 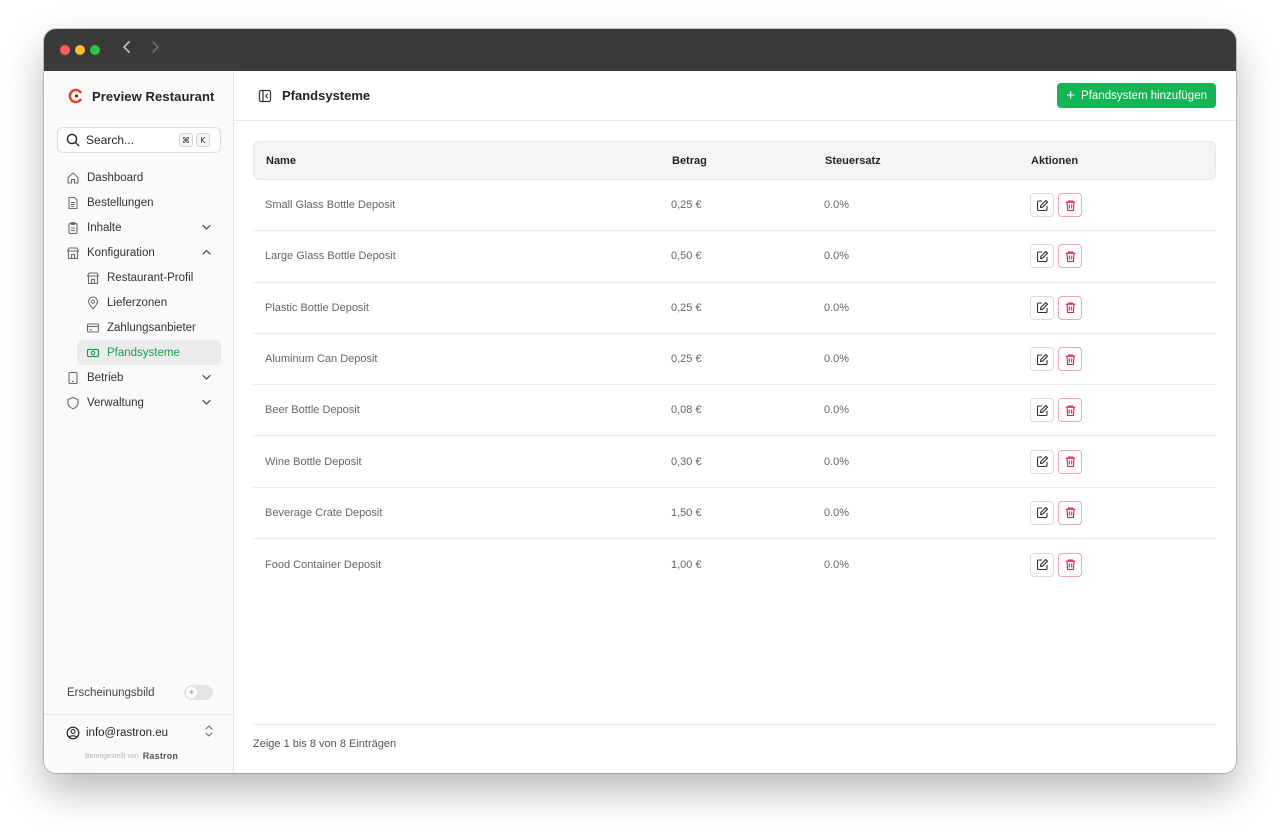 I want to click on main-header: Pfandsysteme + Pfandsystem hinzufügen, so click(x=735, y=96).